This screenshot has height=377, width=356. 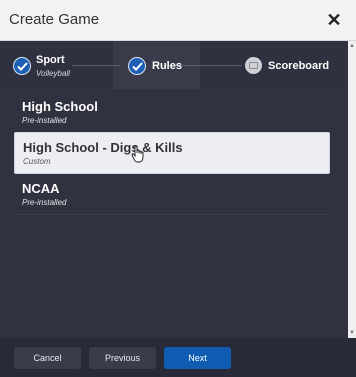 I want to click on list-item: High School - Digs & Kills Custom, so click(x=172, y=153).